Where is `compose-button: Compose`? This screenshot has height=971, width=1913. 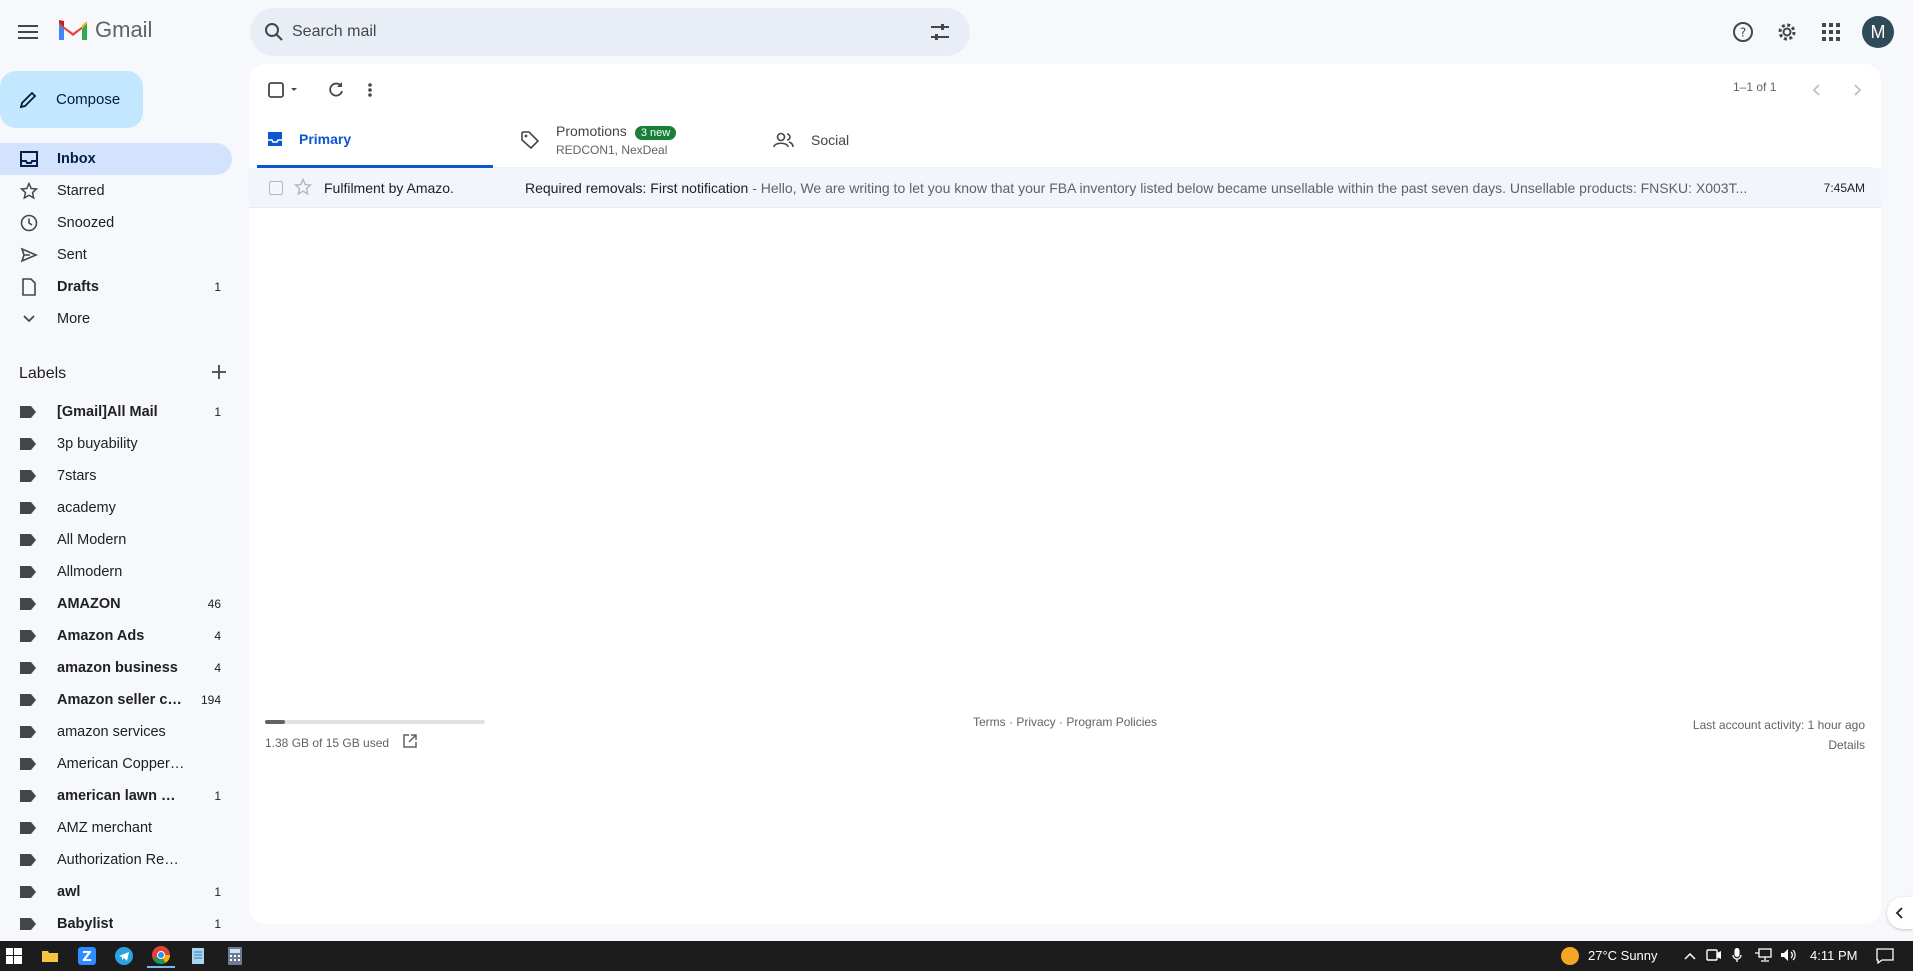
compose-button: Compose is located at coordinates (71, 99).